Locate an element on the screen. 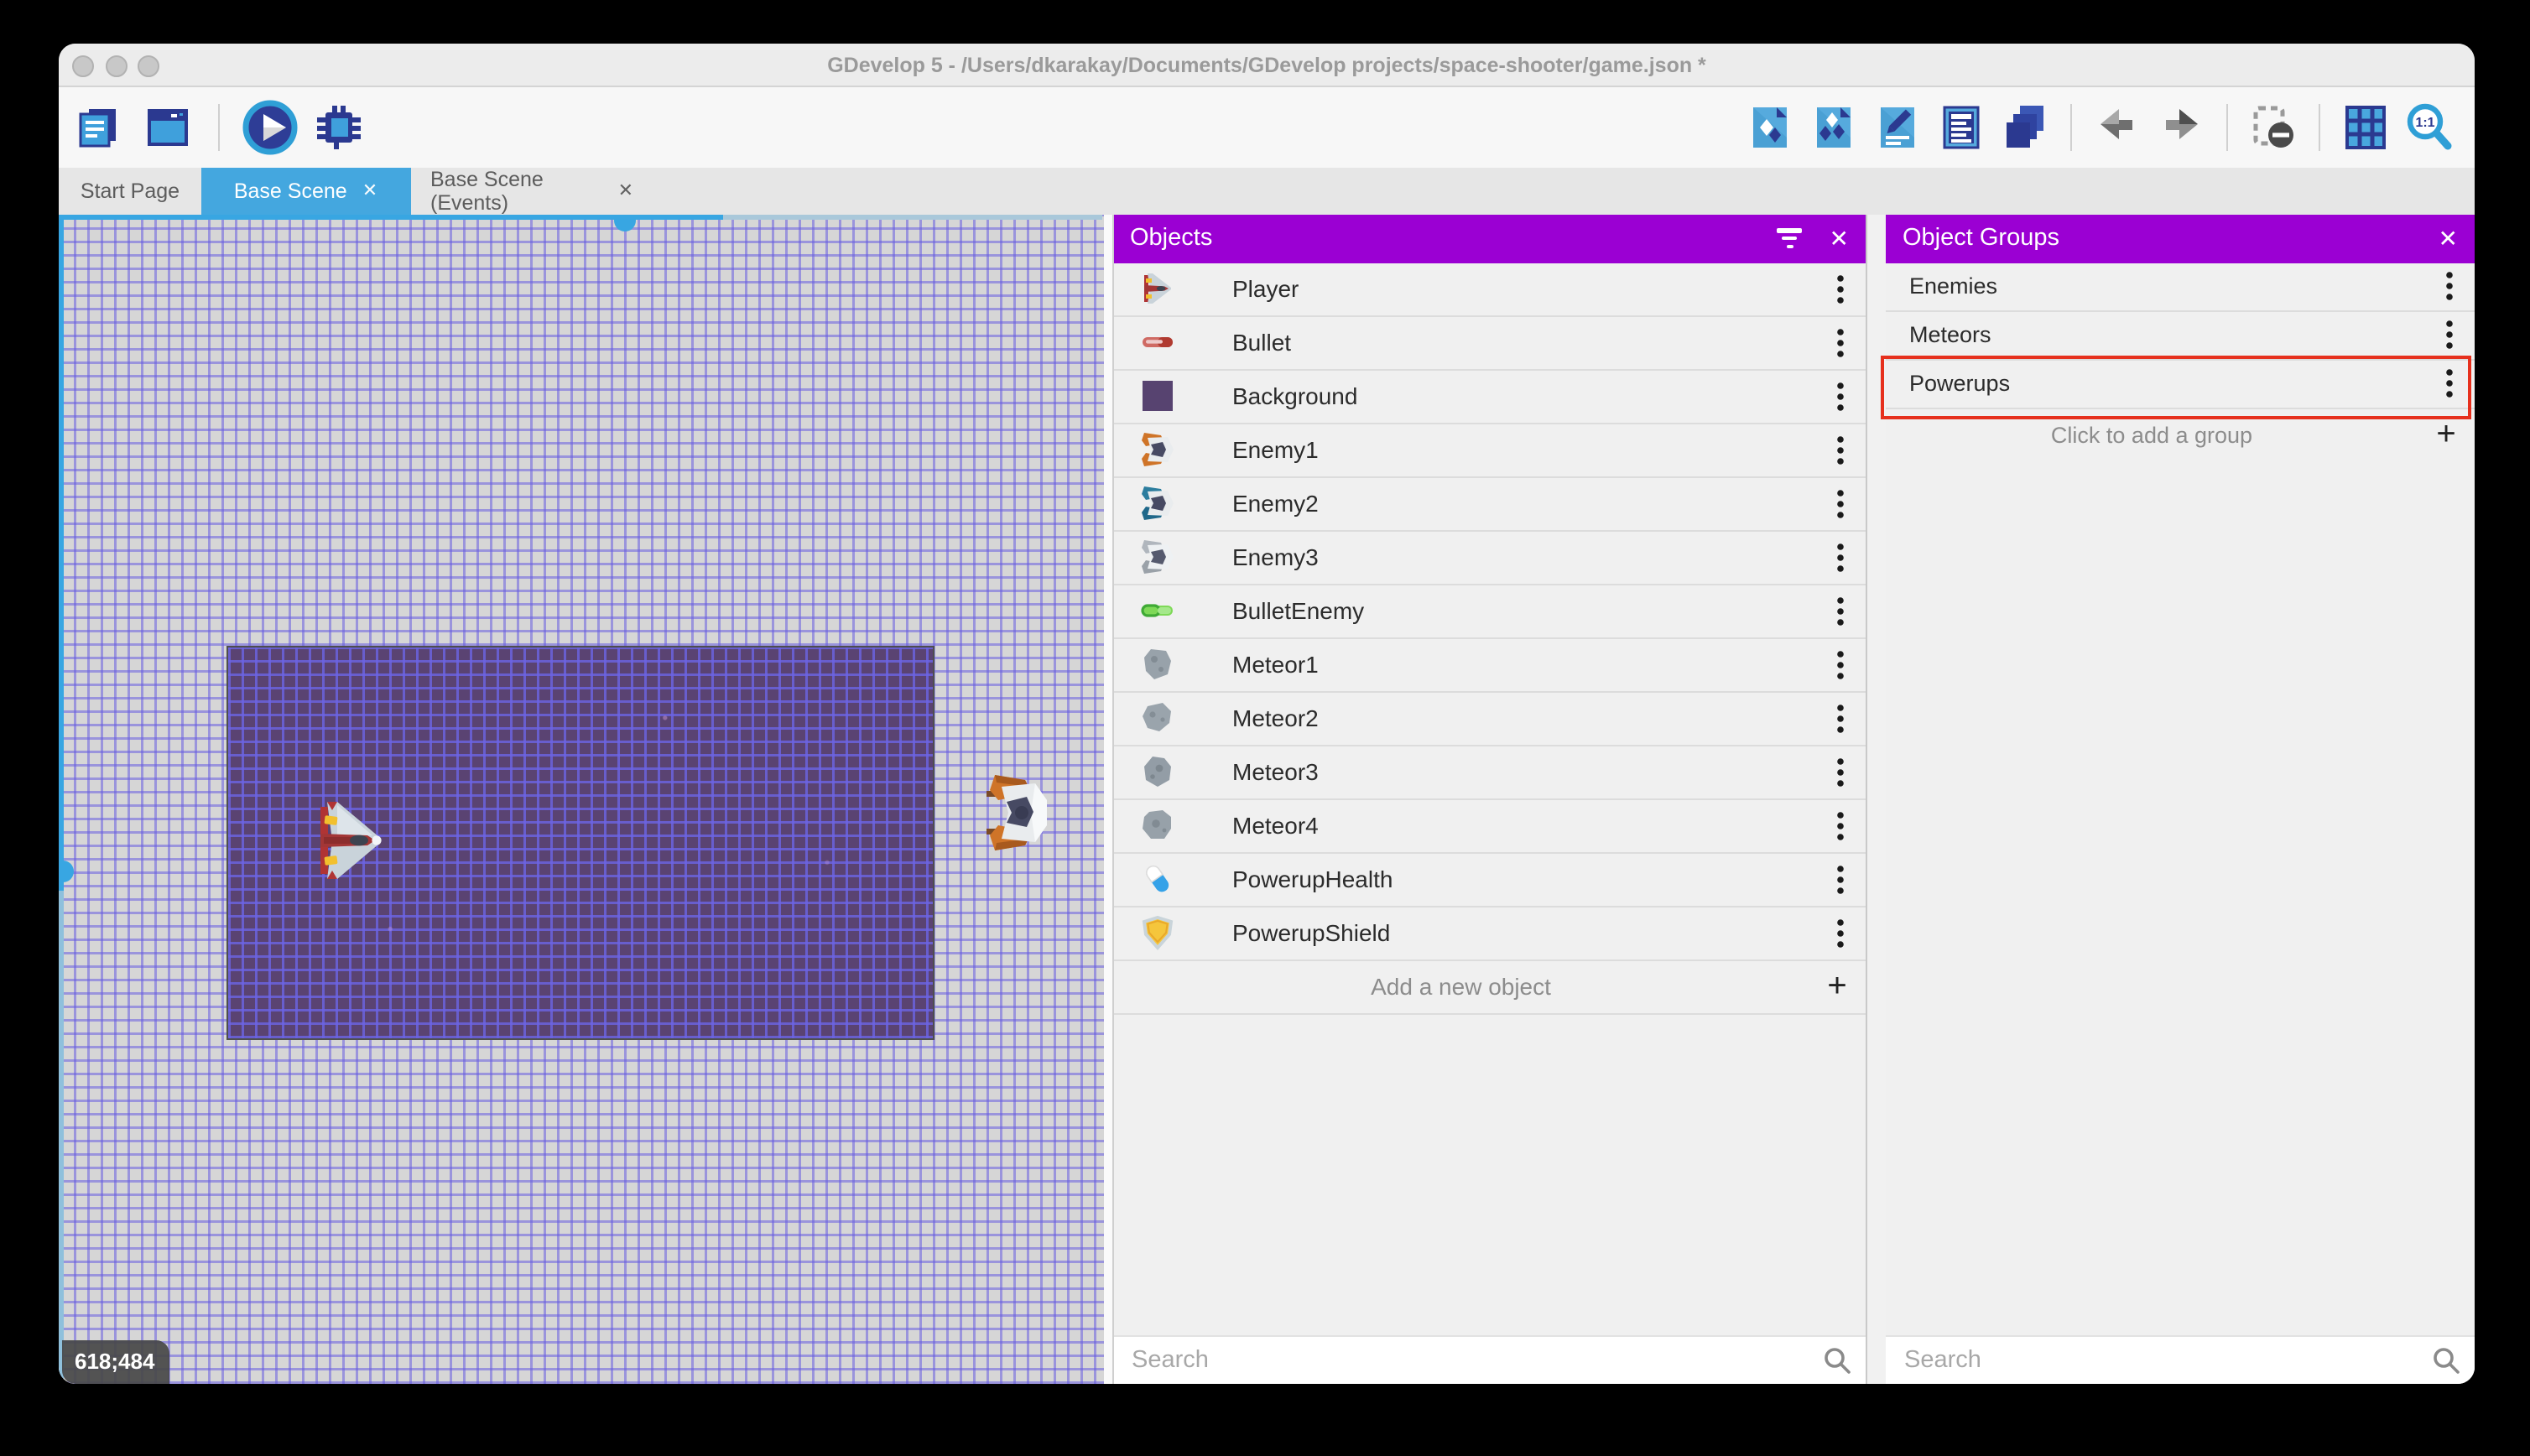 Image resolution: width=2530 pixels, height=1456 pixels. toggle-grid-button is located at coordinates (2365, 128).